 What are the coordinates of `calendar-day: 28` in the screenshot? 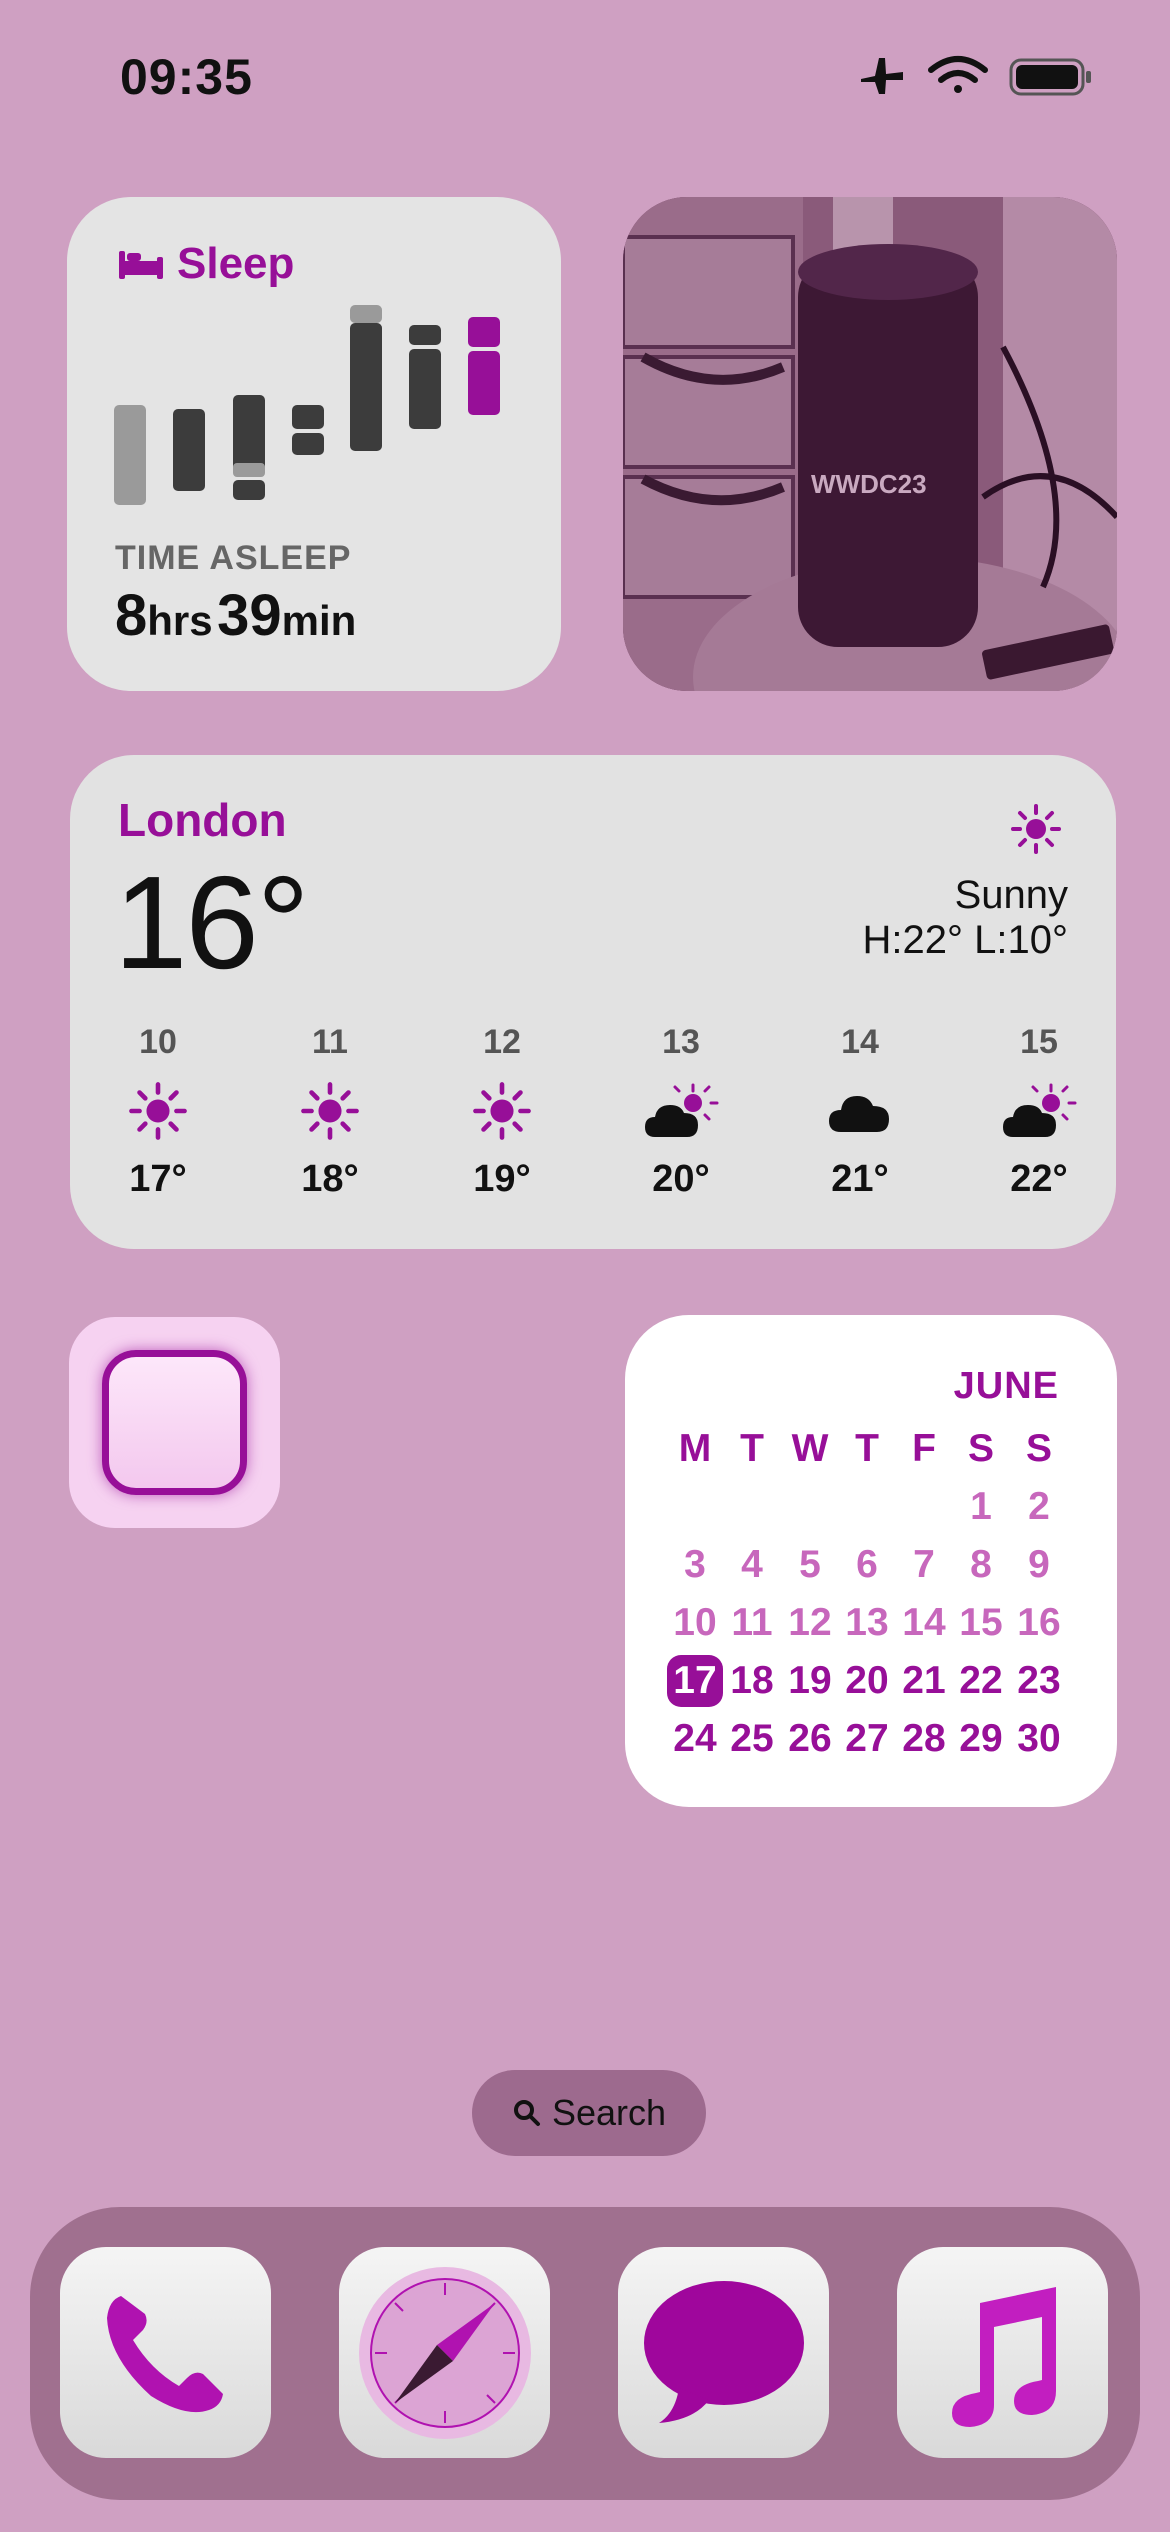 It's located at (924, 1738).